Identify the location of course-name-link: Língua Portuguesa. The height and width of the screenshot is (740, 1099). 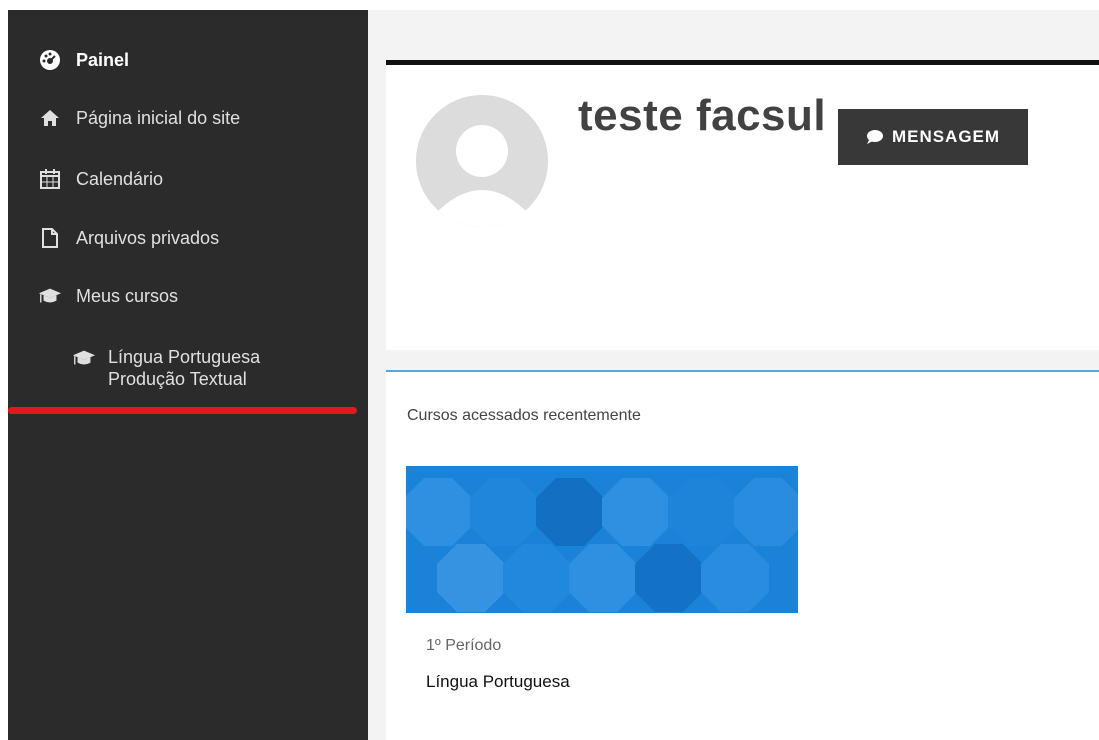
(498, 682).